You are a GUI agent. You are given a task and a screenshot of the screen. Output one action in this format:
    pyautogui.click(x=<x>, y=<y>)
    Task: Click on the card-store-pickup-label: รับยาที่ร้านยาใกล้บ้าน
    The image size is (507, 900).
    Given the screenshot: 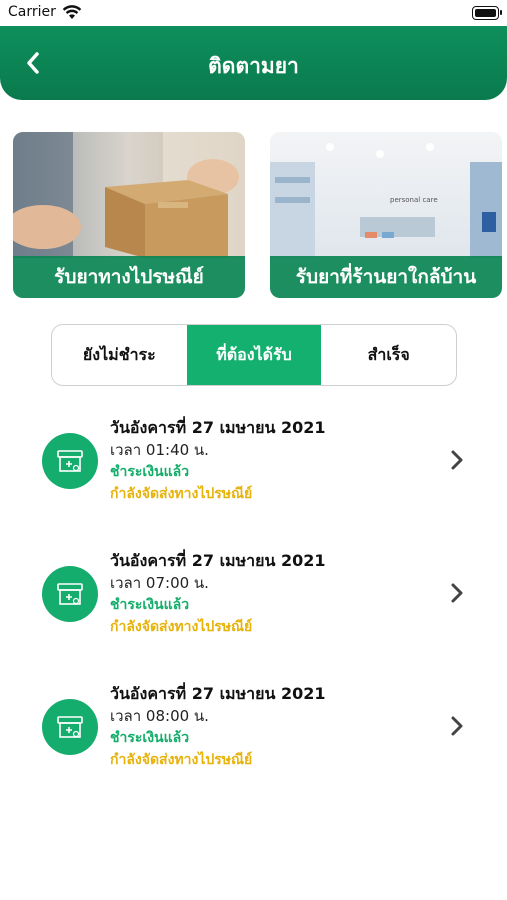 What is the action you would take?
    pyautogui.click(x=386, y=277)
    